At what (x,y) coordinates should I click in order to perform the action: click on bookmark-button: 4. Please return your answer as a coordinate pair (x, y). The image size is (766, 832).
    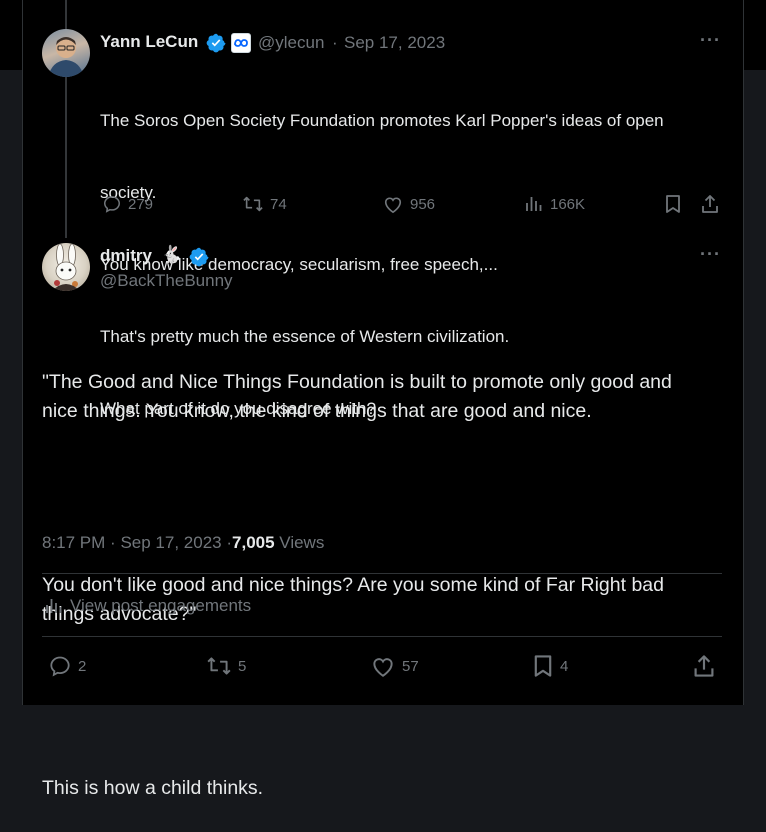
    Looking at the image, I should click on (550, 666).